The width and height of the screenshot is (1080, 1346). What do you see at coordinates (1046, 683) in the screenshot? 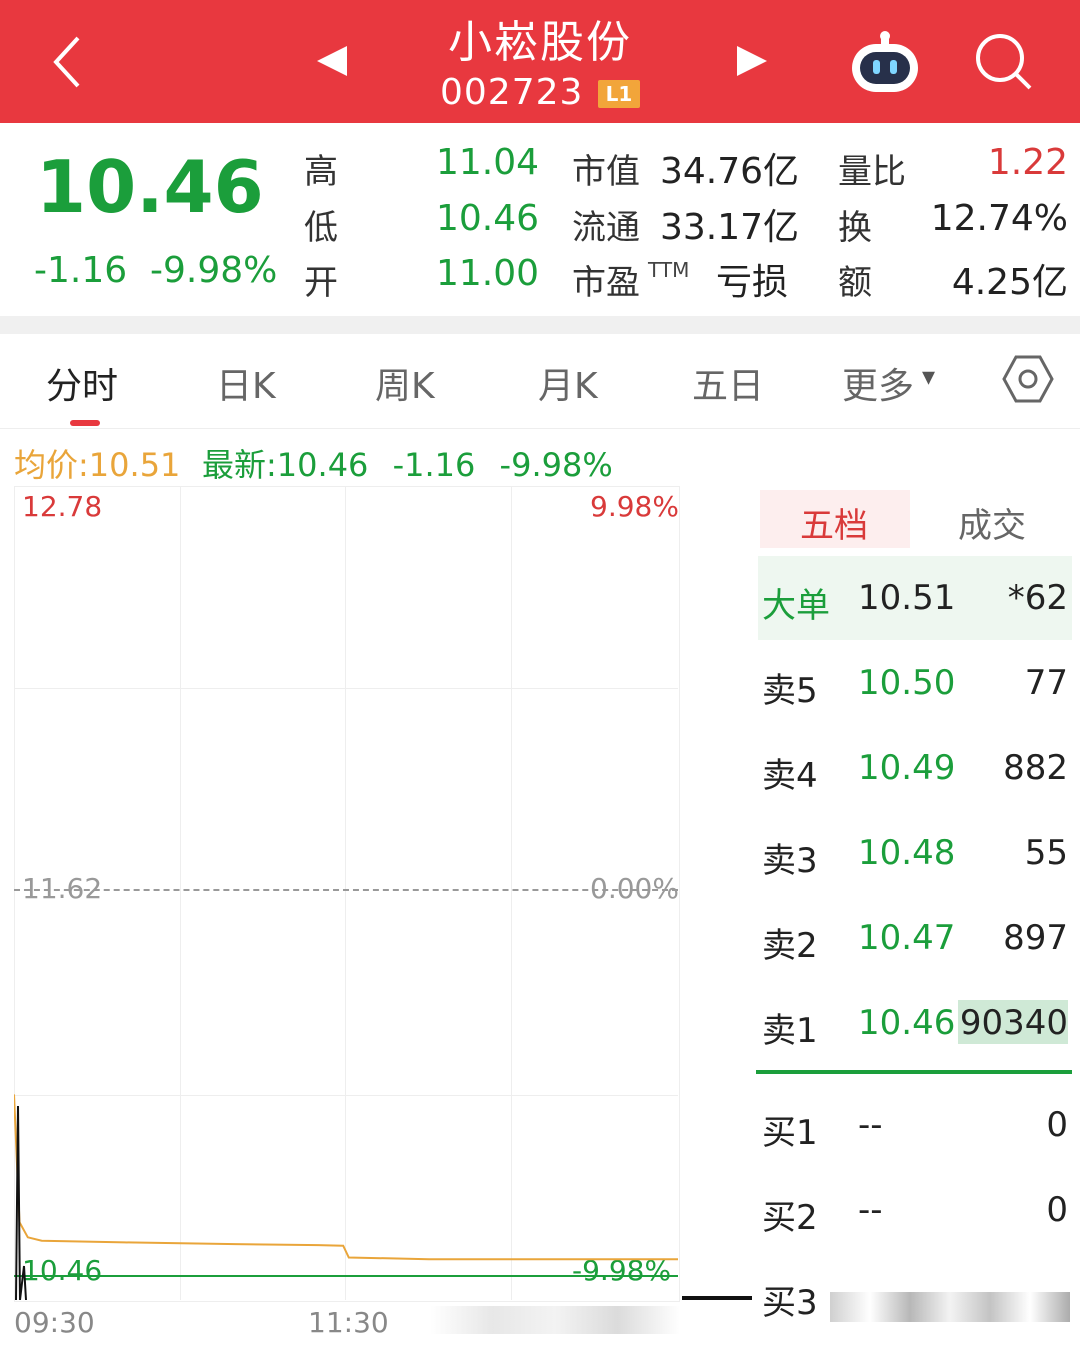
I see `ask5-volume: 77` at bounding box center [1046, 683].